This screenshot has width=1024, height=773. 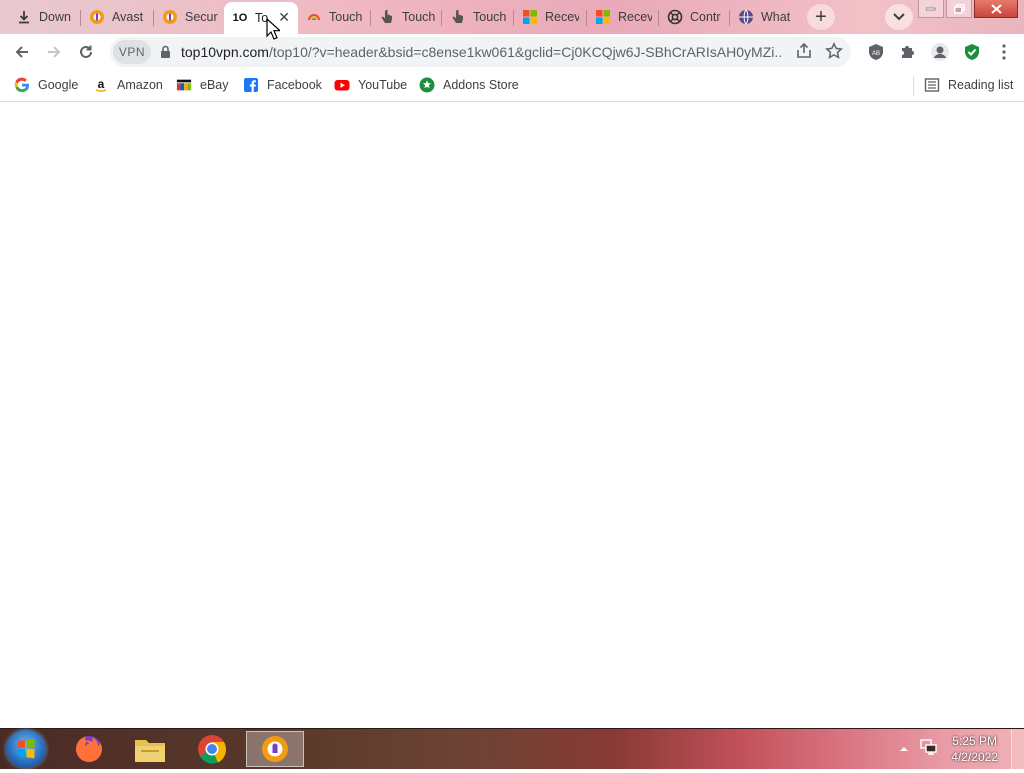 I want to click on security-extension-button, so click(x=972, y=52).